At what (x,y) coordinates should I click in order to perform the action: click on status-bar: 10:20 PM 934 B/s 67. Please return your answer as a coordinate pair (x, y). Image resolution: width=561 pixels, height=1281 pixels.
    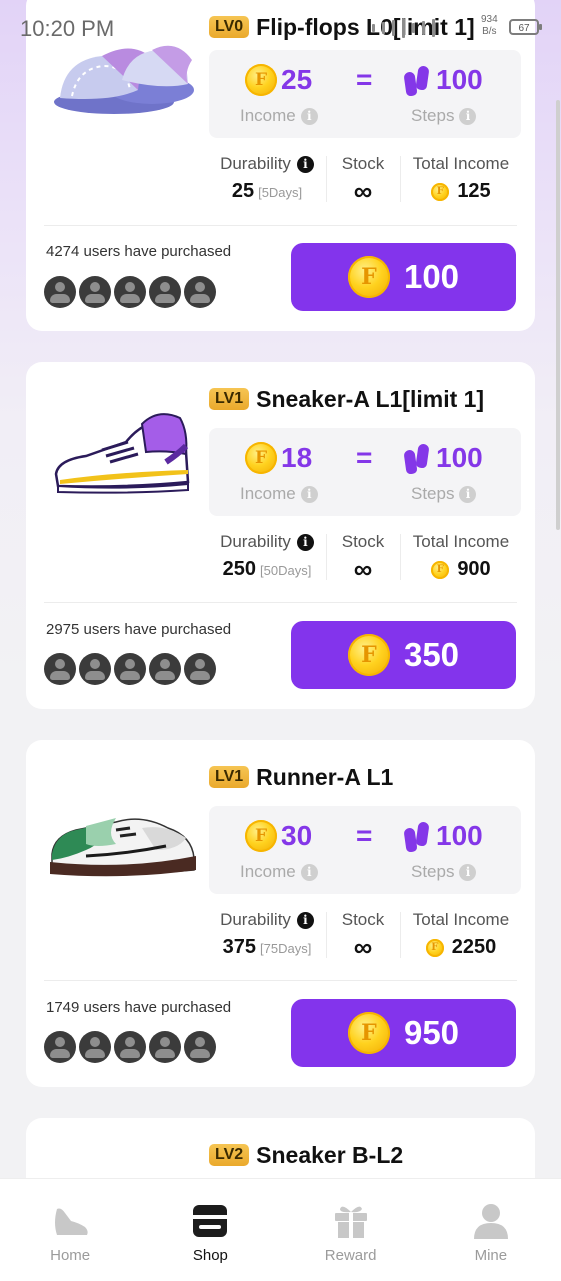
    Looking at the image, I should click on (280, 29).